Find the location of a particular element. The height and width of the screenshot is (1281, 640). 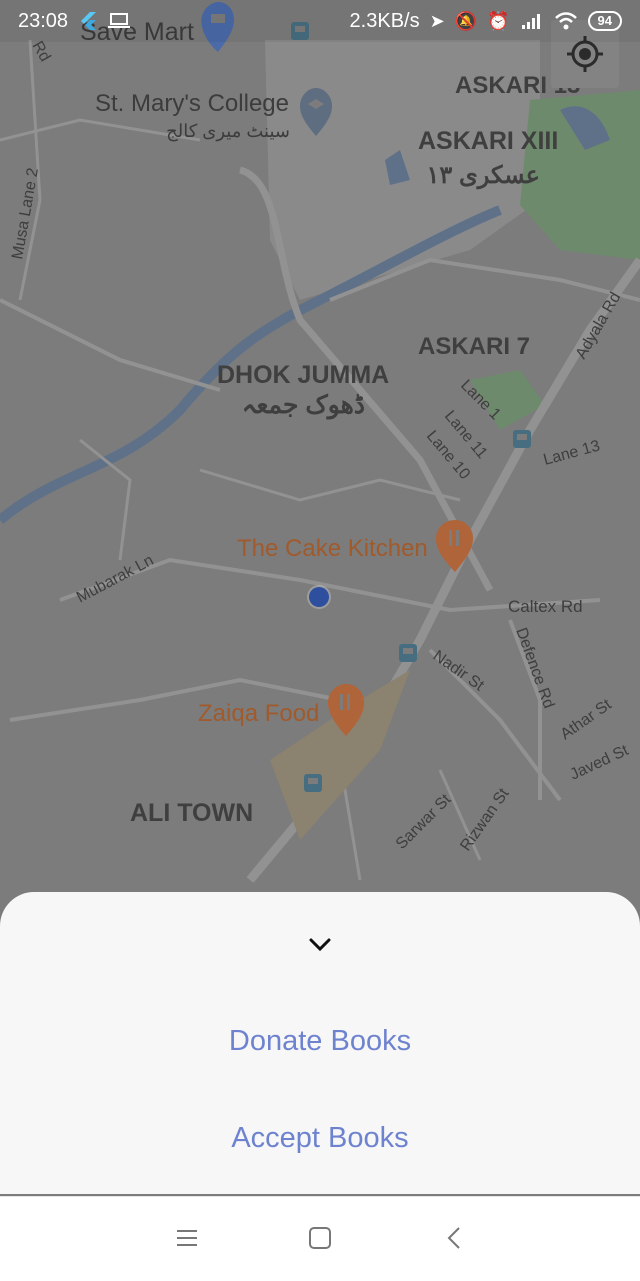

status-bar: 23:08 2.3KB/s ➤ 🔕 ⏰ 94 is located at coordinates (320, 21).